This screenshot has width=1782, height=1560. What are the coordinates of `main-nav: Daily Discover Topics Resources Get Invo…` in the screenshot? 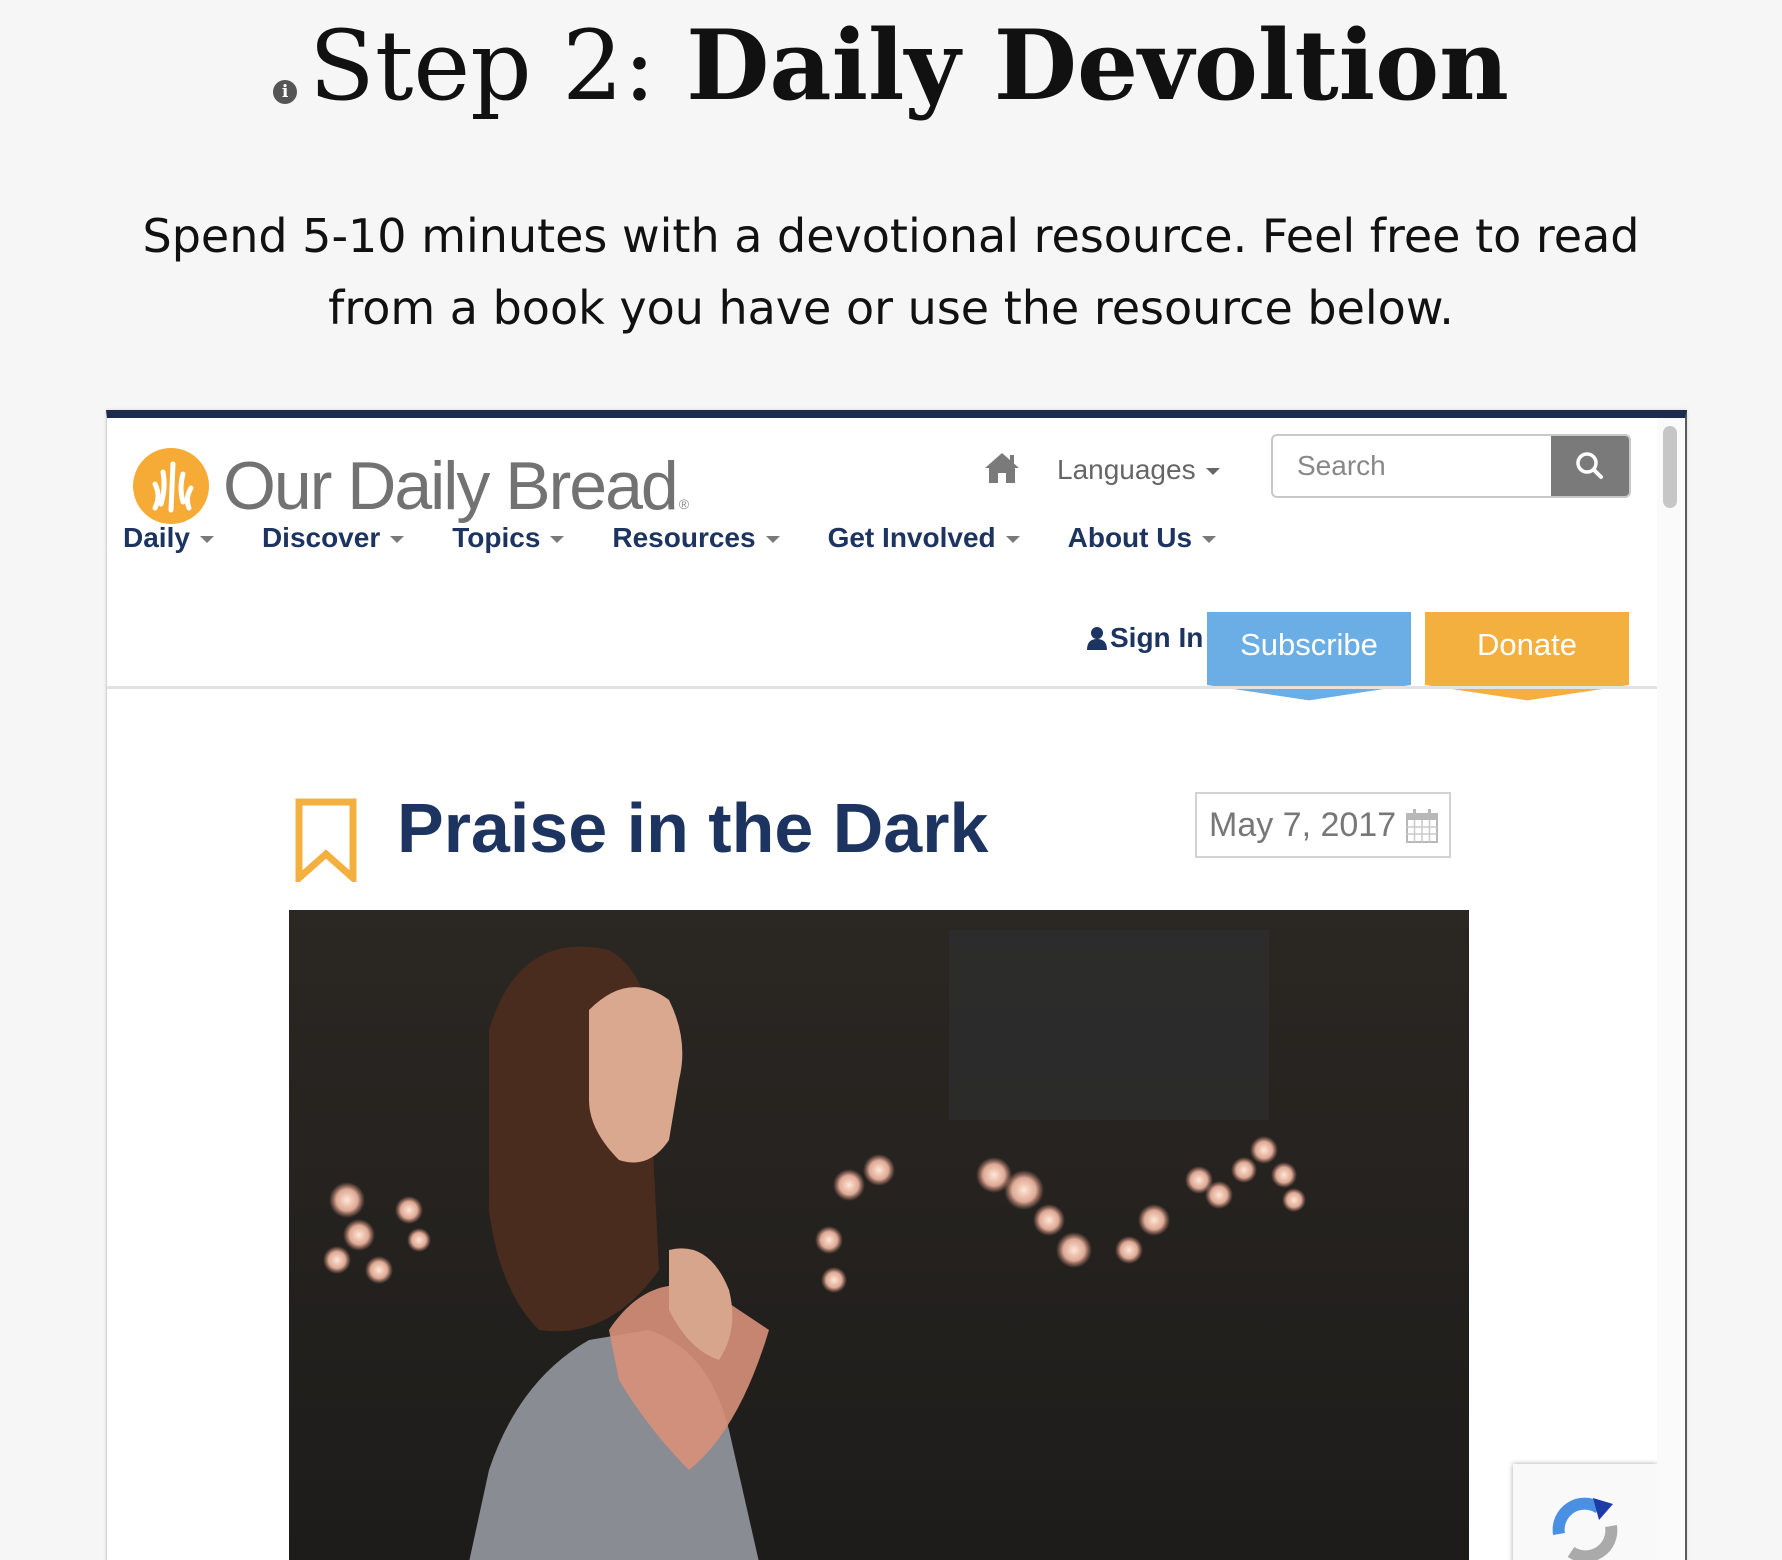 It's located at (693, 538).